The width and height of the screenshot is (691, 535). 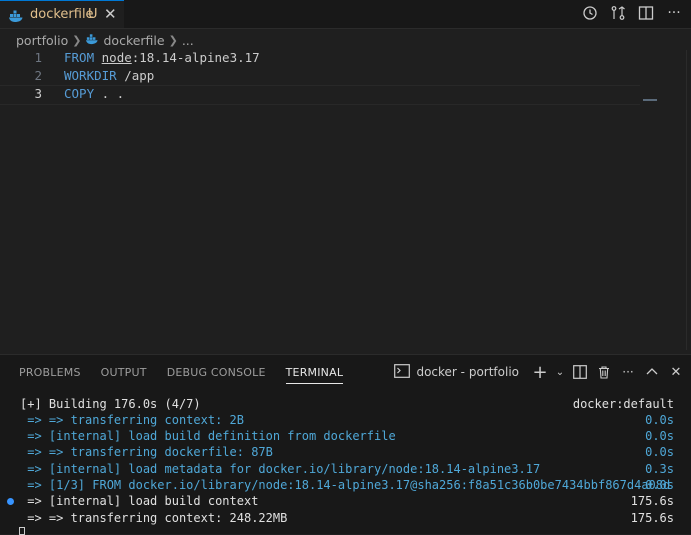 I want to click on code-line: 2 WORKDIR /app, so click(x=320, y=77).